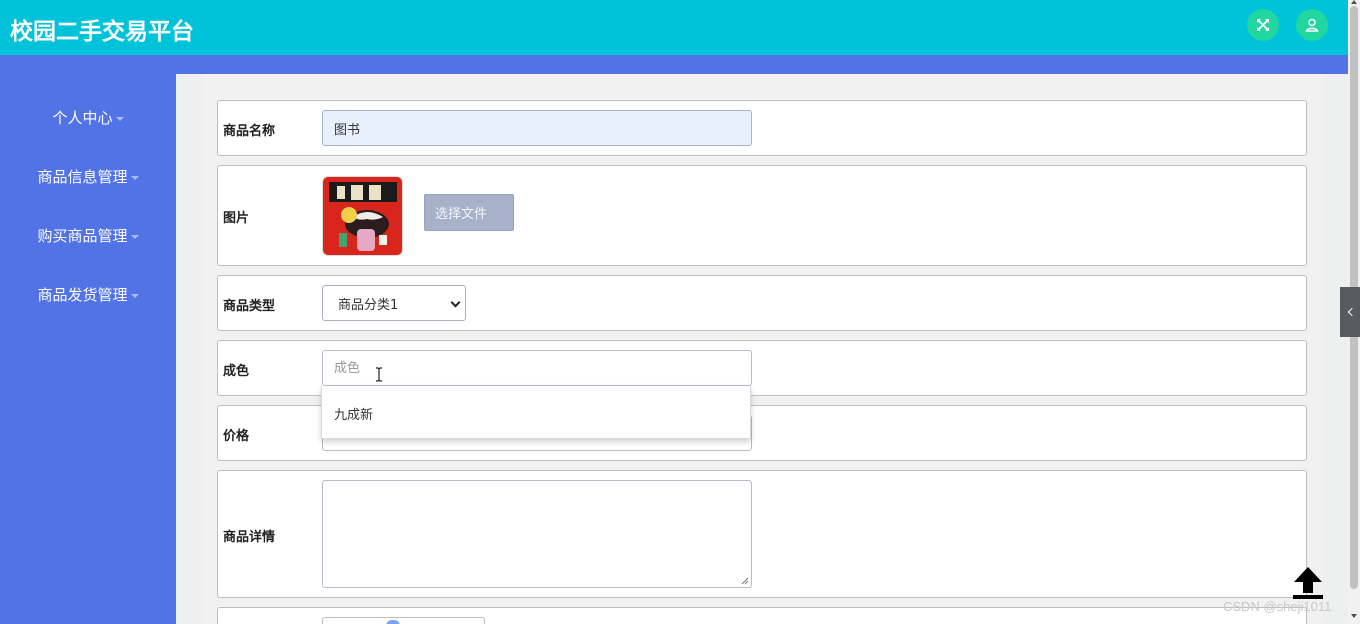 This screenshot has height=624, width=1360. I want to click on form-row-next, so click(762, 615).